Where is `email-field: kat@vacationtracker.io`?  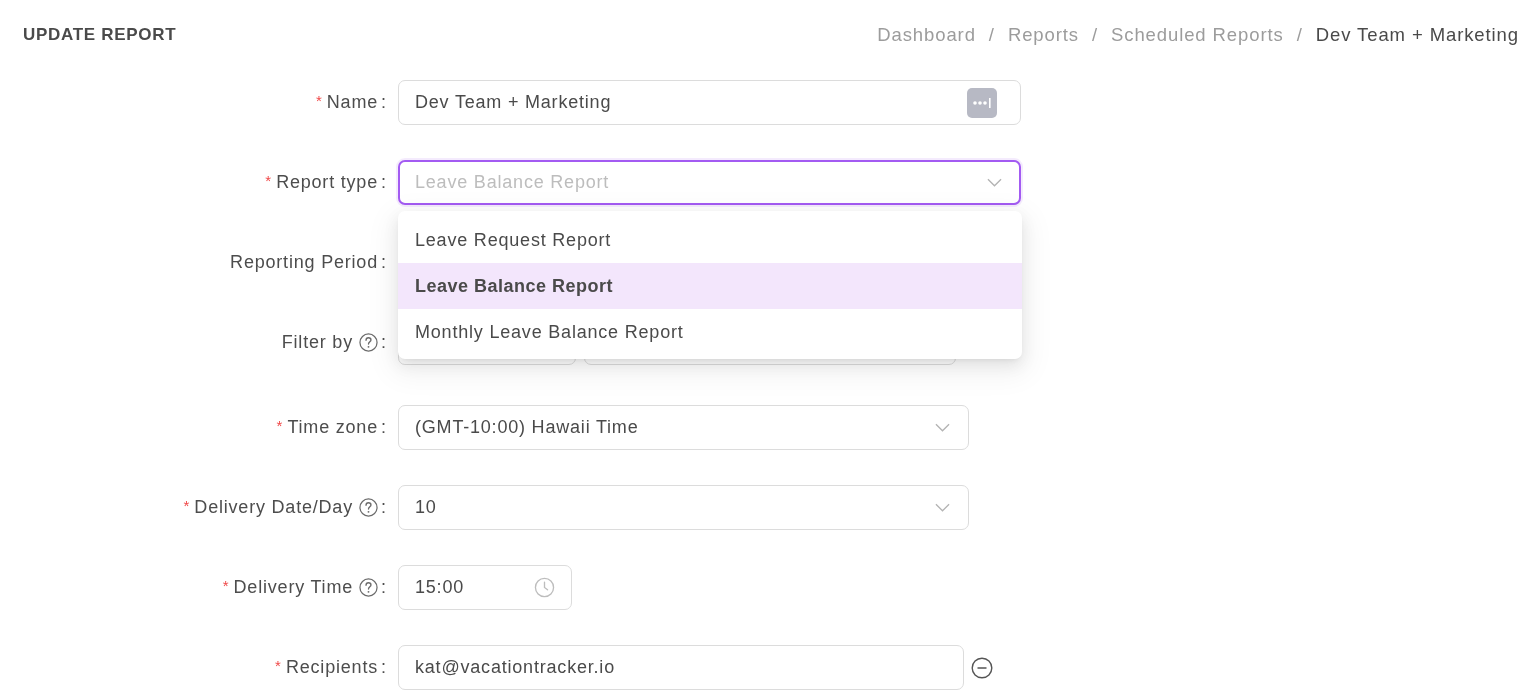
email-field: kat@vacationtracker.io is located at coordinates (681, 667).